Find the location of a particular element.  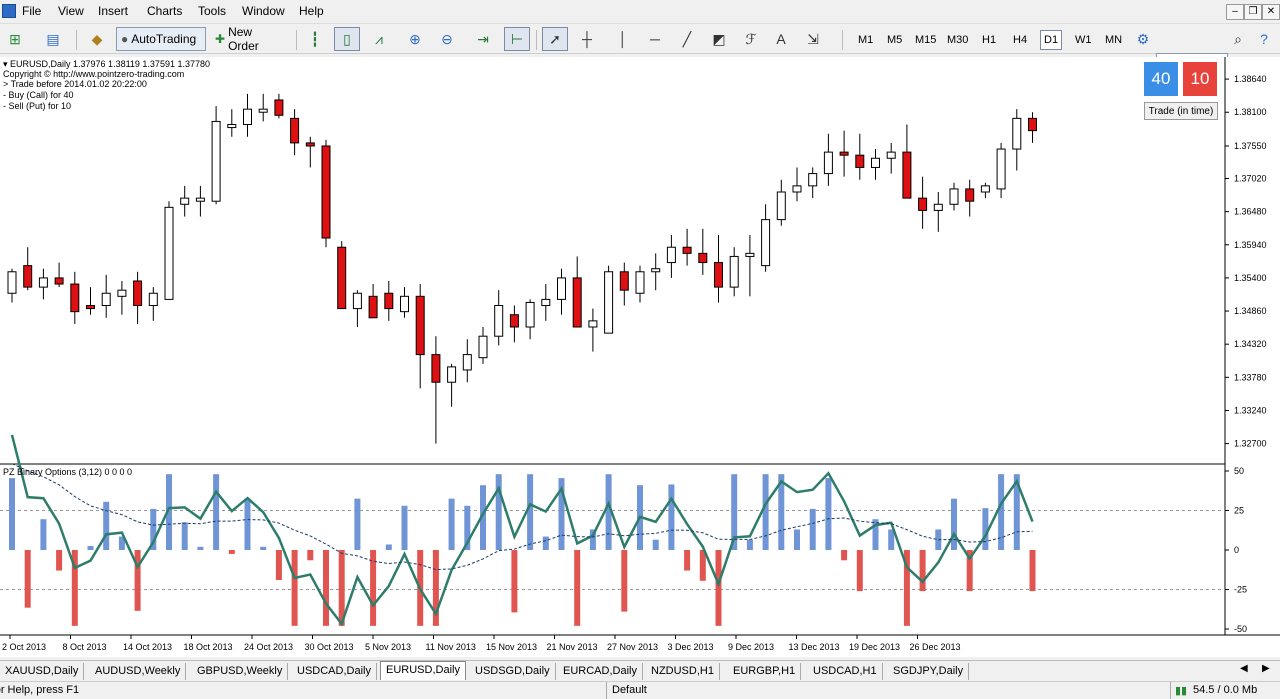

zoom-out-icon: ⊖ is located at coordinates (447, 39).